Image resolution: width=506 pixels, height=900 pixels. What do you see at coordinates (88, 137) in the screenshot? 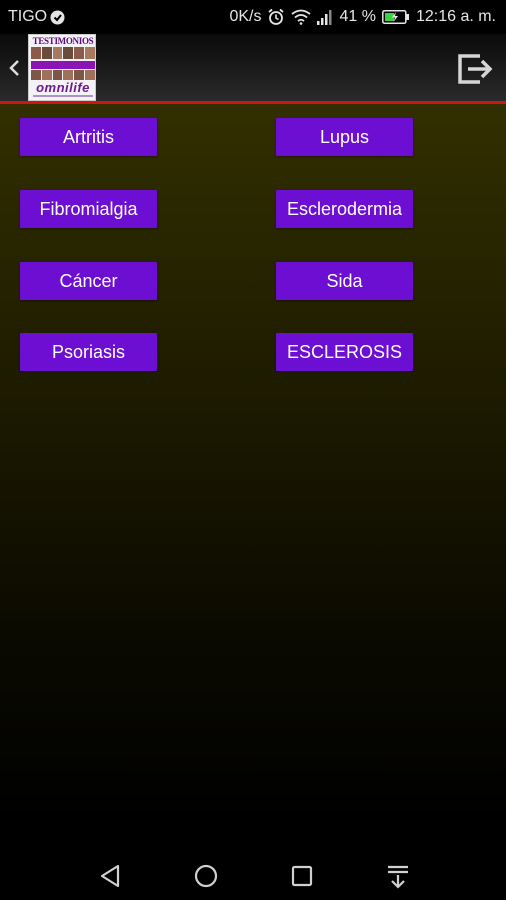
I see `artritis-button: Artritis` at bounding box center [88, 137].